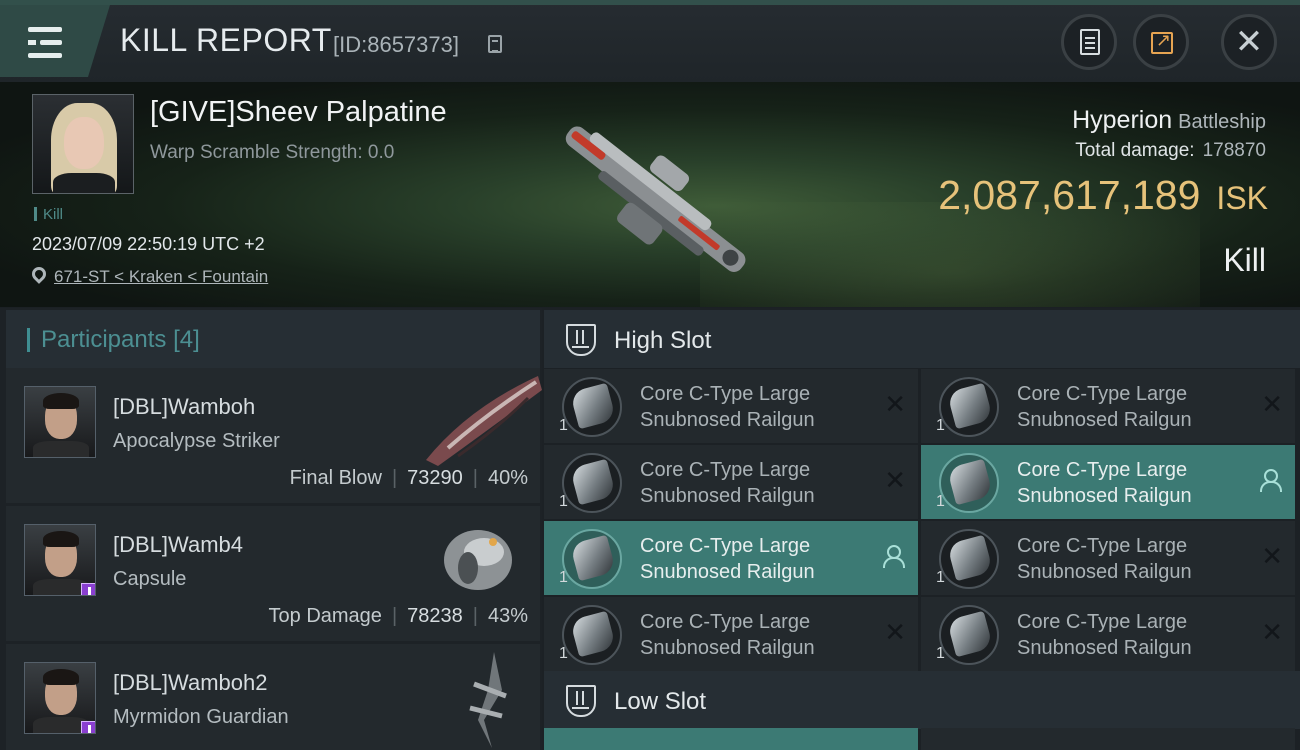  What do you see at coordinates (663, 340) in the screenshot?
I see `high-slot-label: High Slot` at bounding box center [663, 340].